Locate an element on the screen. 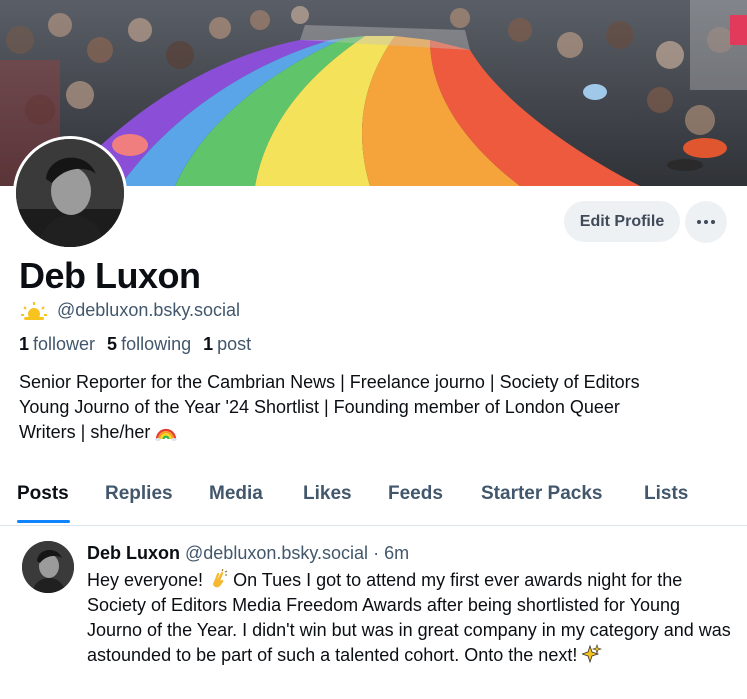 The image size is (747, 699). clapping-hands-emoji is located at coordinates (220, 578).